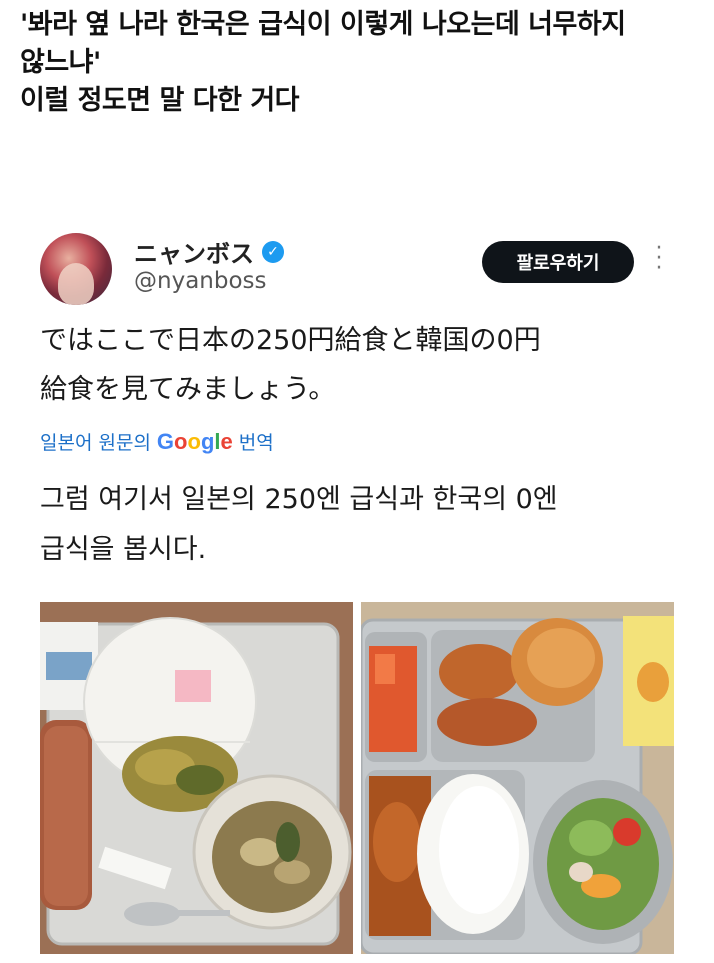  What do you see at coordinates (256, 443) in the screenshot?
I see `translate-suffix: 번역` at bounding box center [256, 443].